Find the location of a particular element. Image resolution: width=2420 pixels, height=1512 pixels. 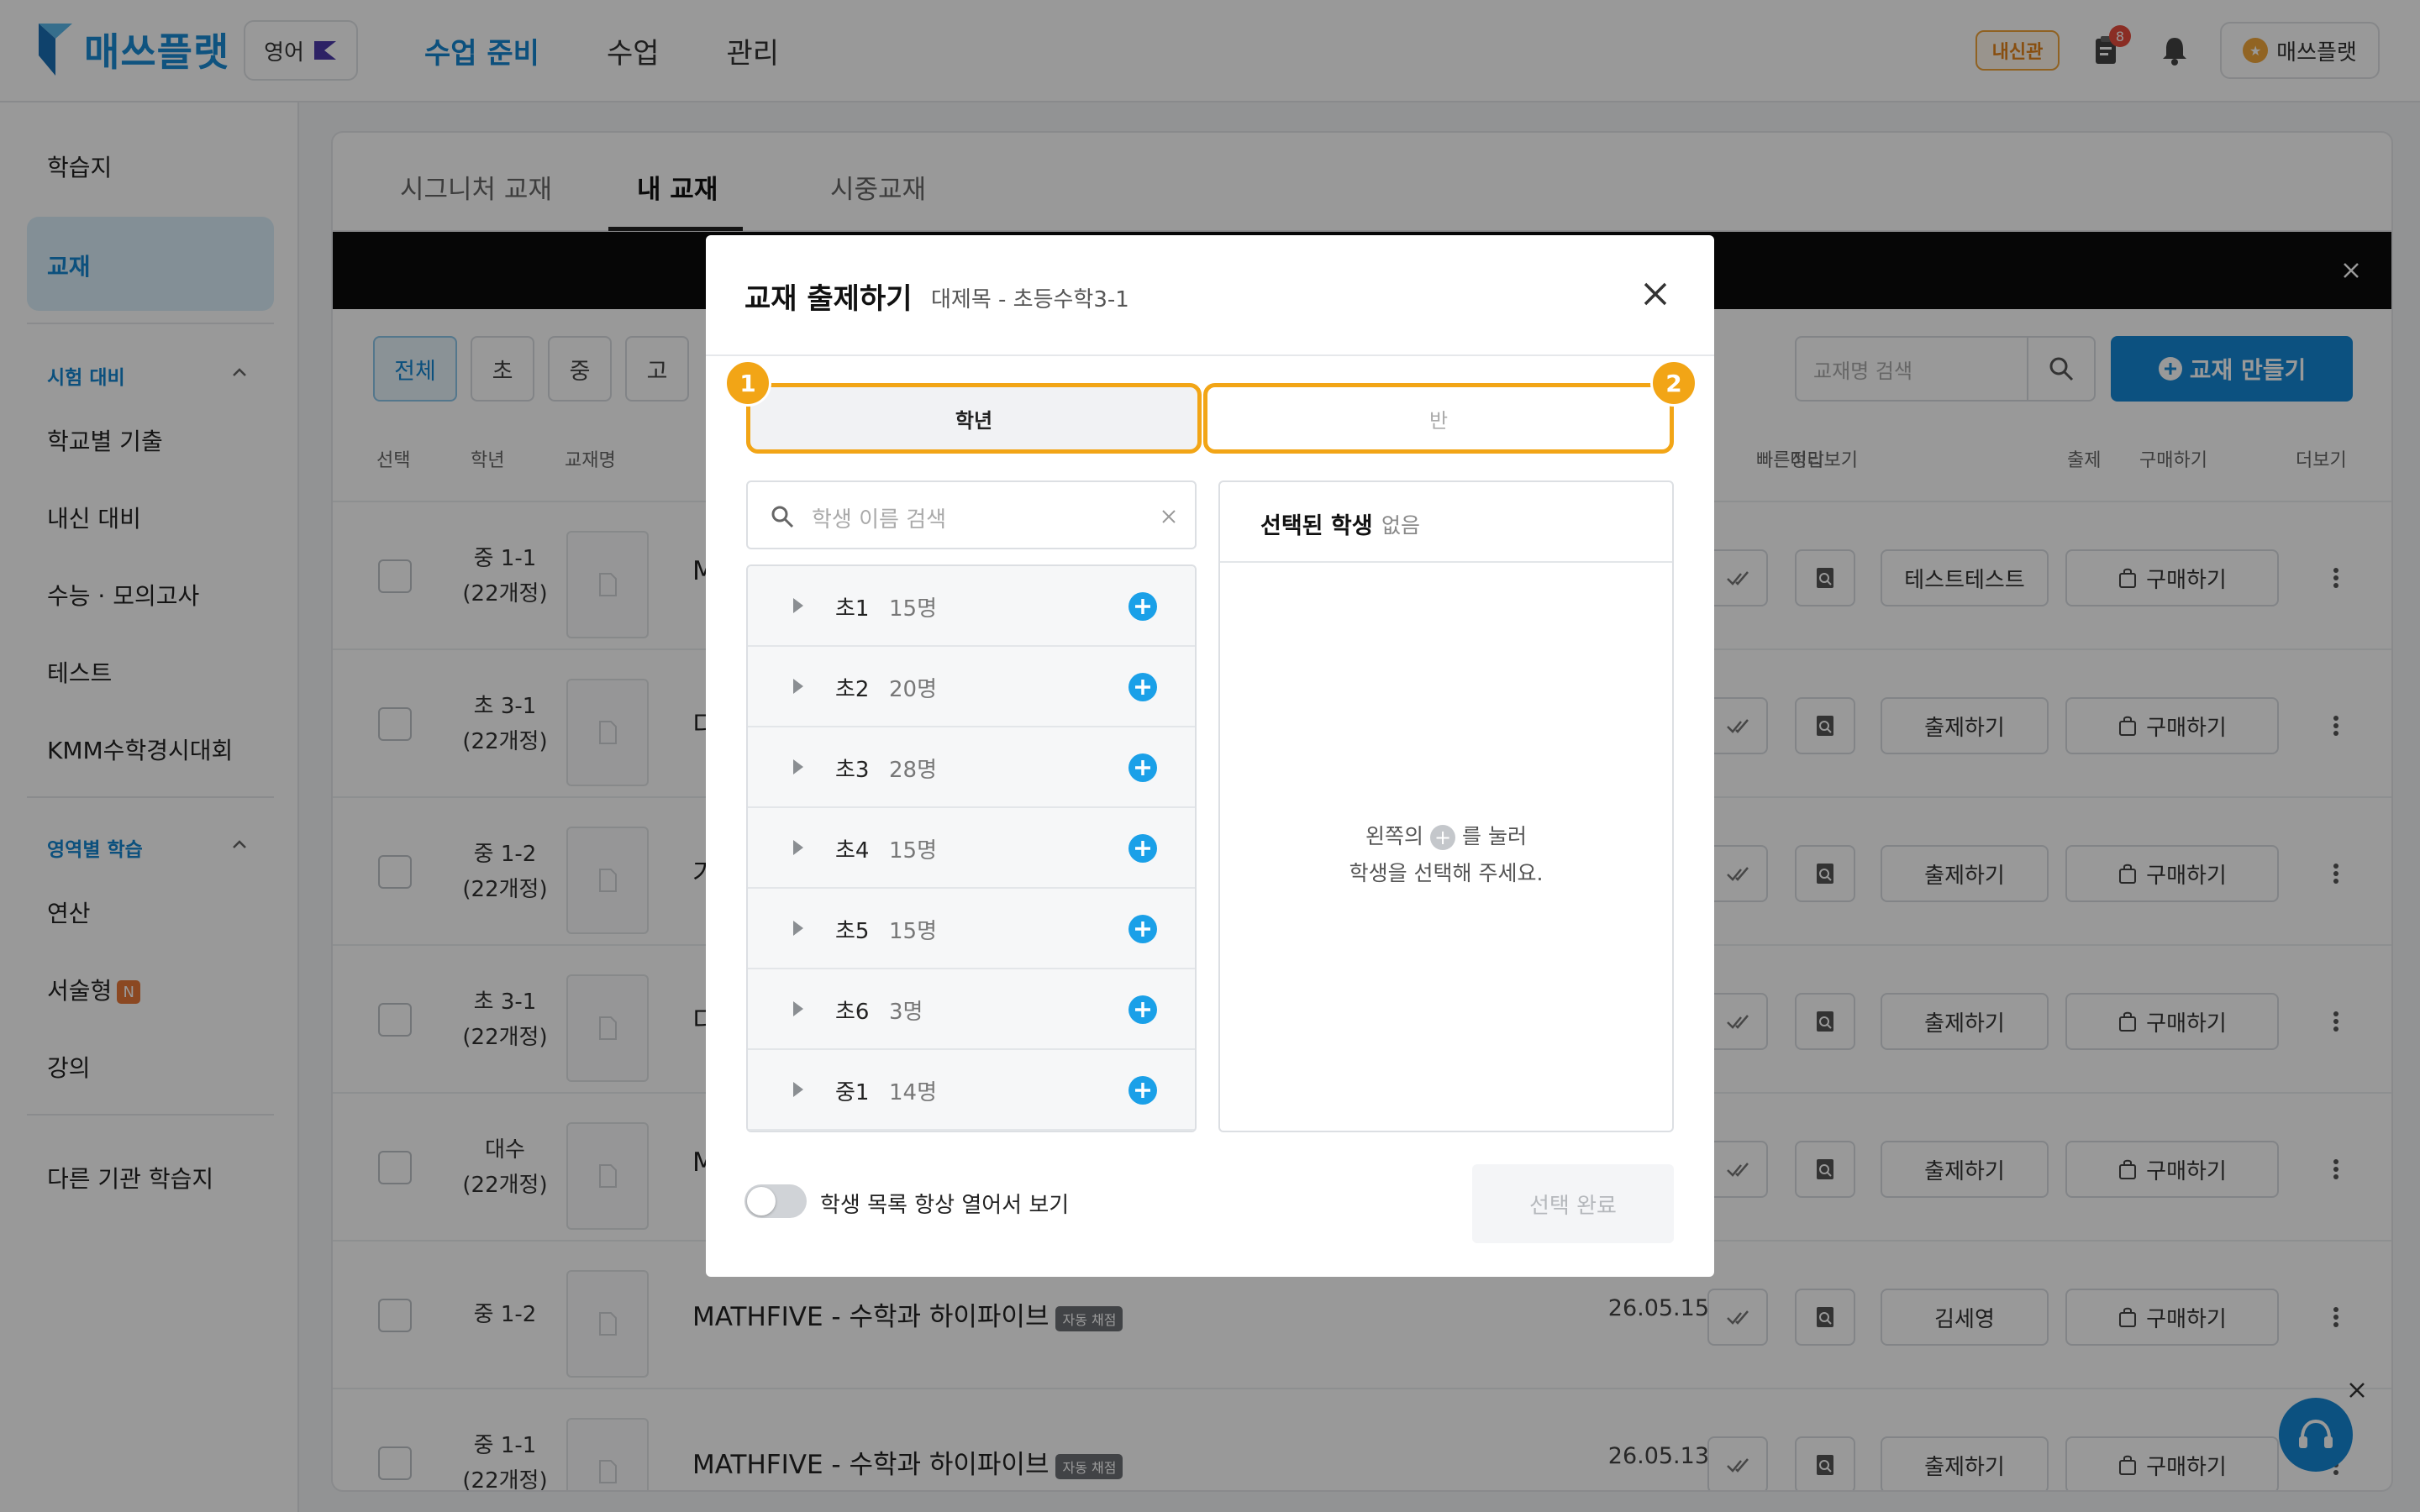

grade-row: 중1 14명 is located at coordinates (971, 1090).